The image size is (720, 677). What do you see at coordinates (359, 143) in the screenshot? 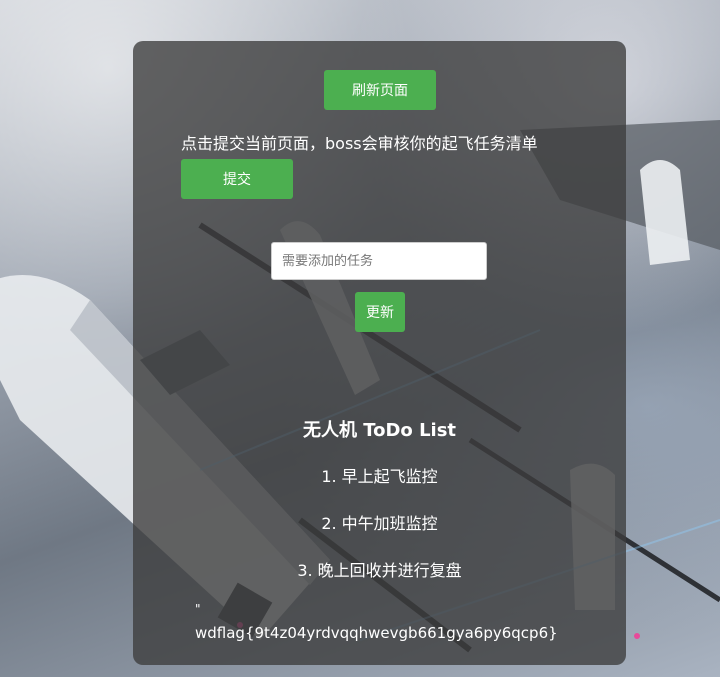
I see `submit-hint-text: 点击提交当前页面，boss会审核你的起飞任务清单` at bounding box center [359, 143].